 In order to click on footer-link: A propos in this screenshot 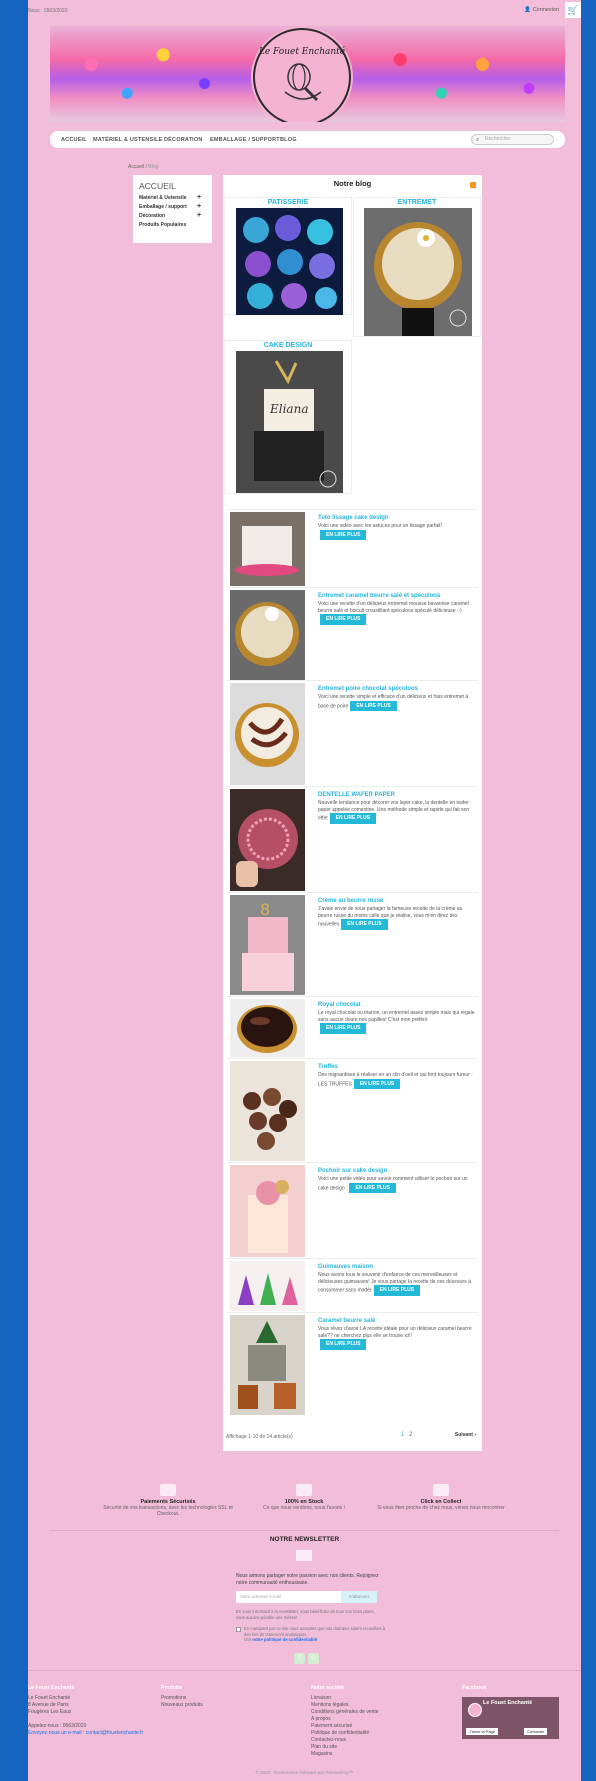, I will do `click(366, 1719)`.